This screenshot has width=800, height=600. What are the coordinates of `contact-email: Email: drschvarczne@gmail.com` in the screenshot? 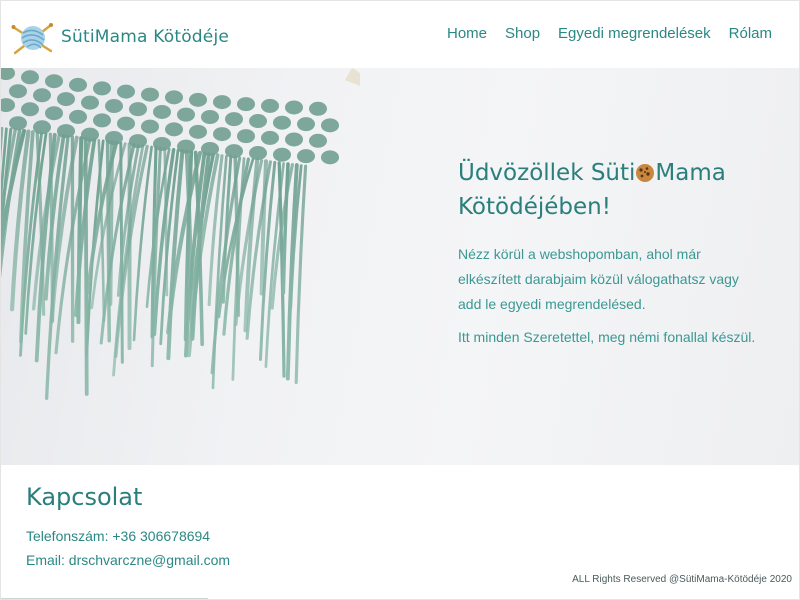 It's located at (128, 560).